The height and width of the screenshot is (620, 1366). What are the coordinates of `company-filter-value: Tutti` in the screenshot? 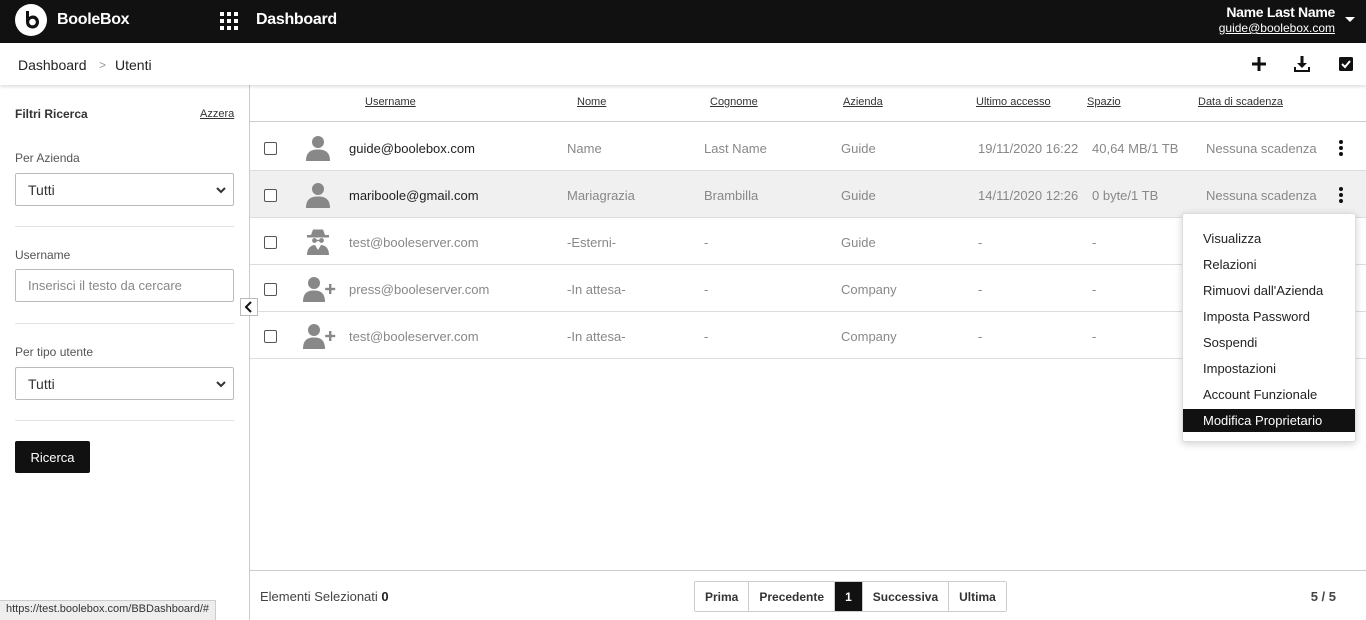 It's located at (41, 190).